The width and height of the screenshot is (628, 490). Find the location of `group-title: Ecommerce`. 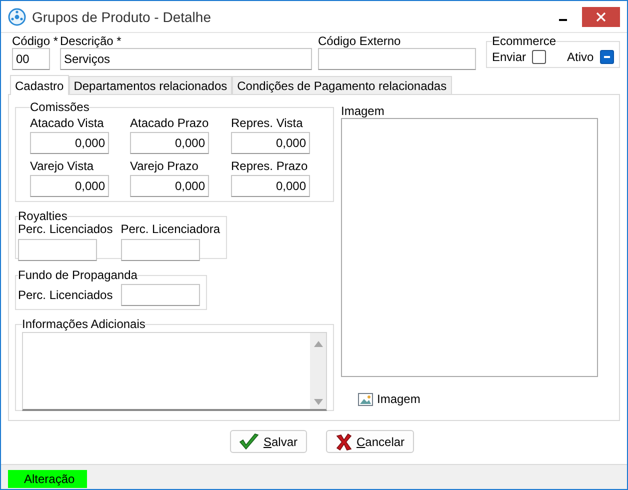

group-title: Ecommerce is located at coordinates (524, 41).